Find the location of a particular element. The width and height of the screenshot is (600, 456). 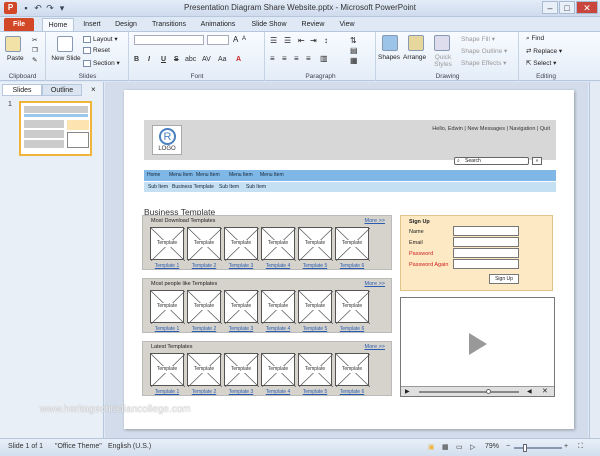

select-button: ⇱ Select ▾ is located at coordinates (541, 63).